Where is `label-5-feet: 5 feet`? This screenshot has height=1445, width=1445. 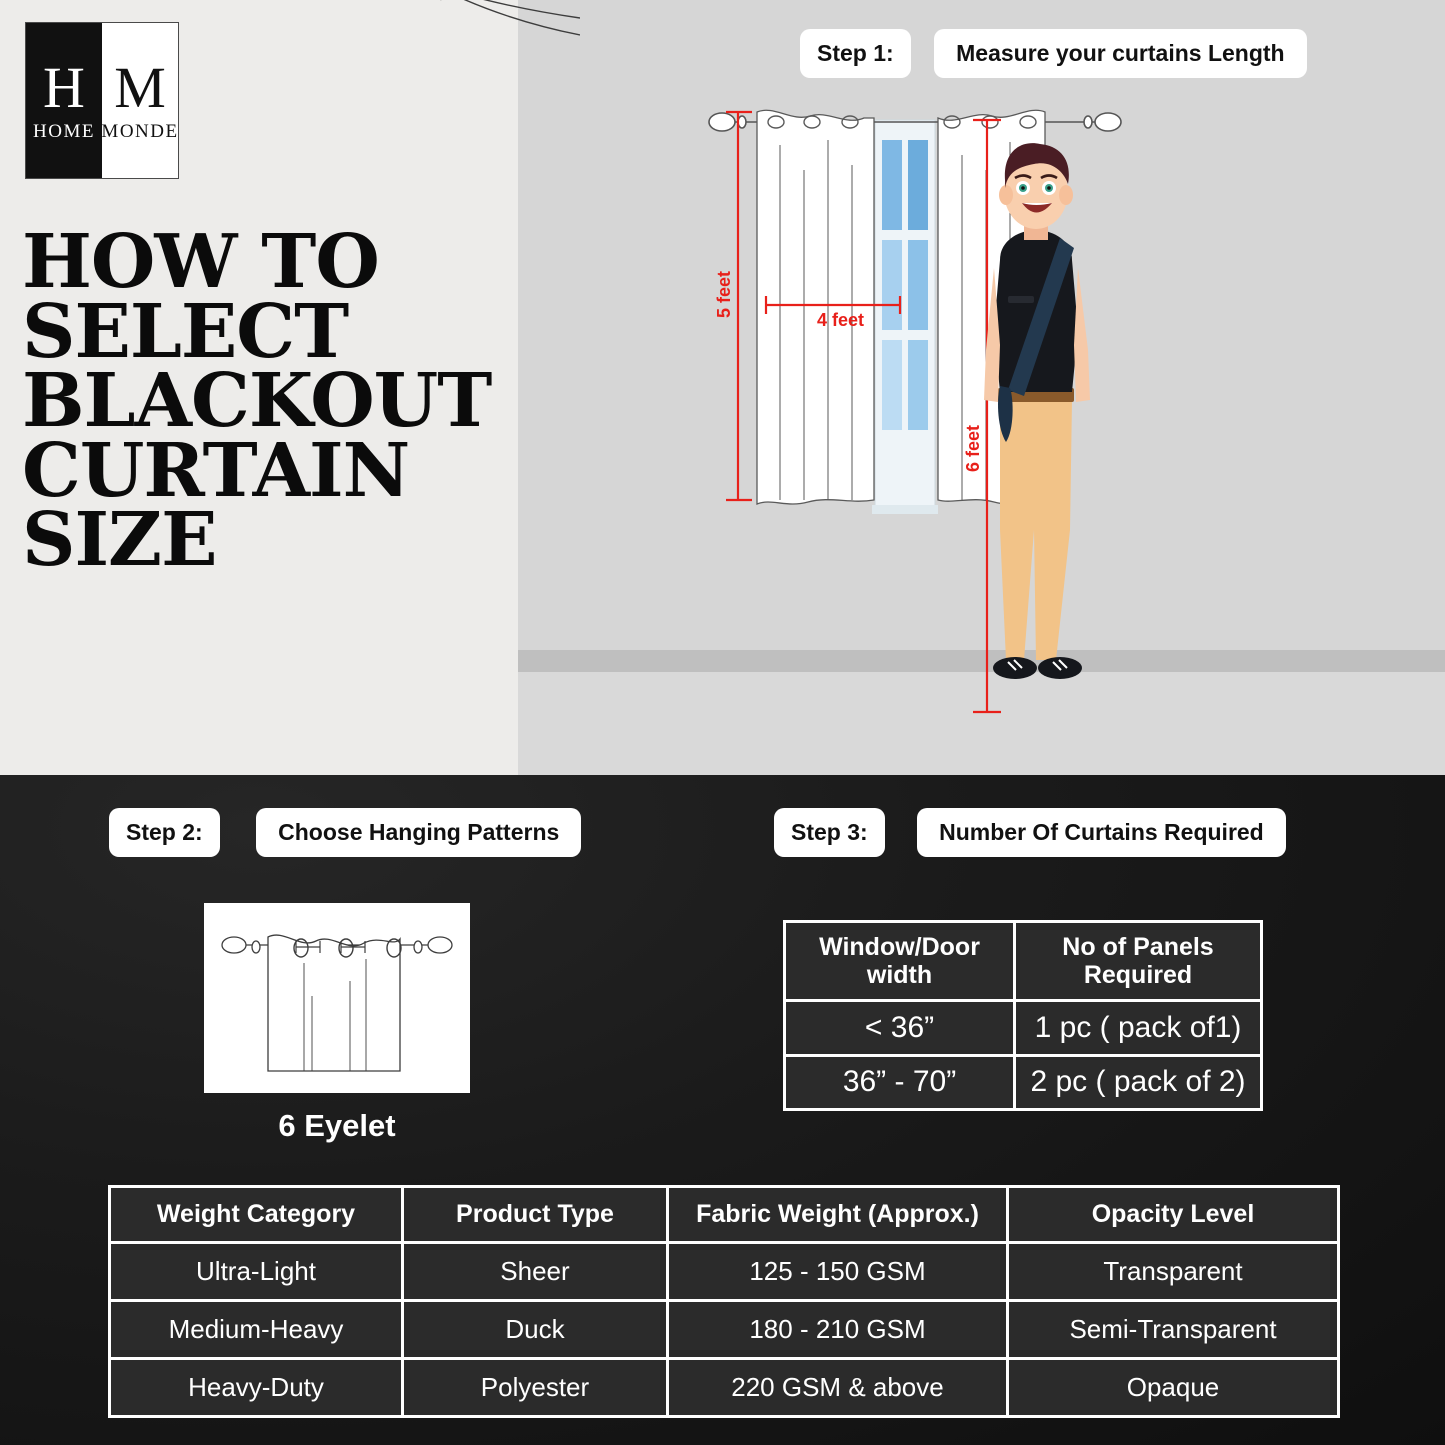
label-5-feet: 5 feet is located at coordinates (724, 294).